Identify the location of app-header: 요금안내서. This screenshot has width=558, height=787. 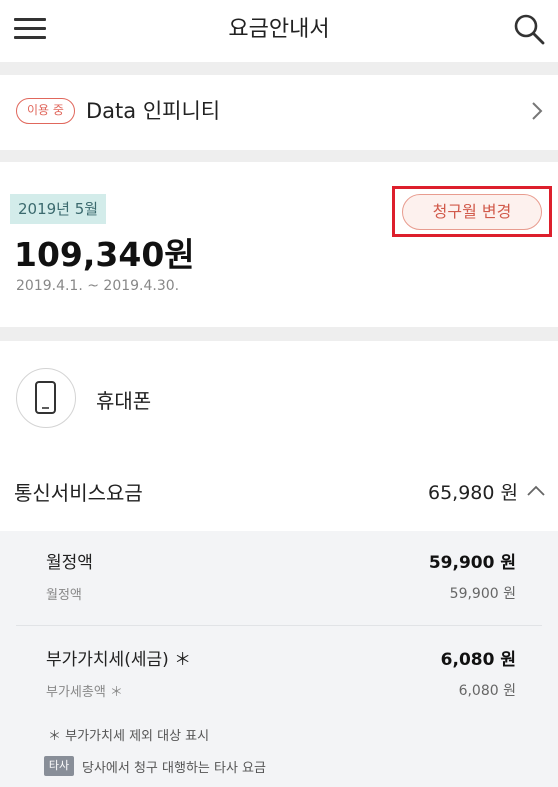
(279, 31).